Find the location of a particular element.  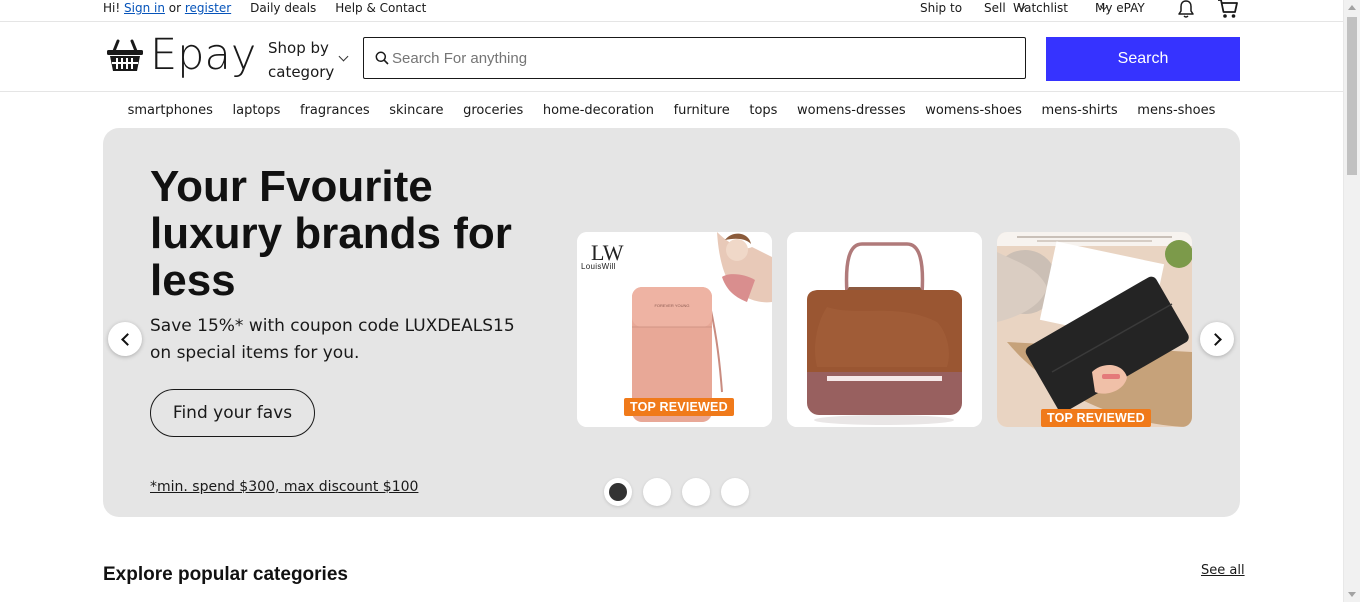

scroll-down-arrow-icon is located at coordinates (1352, 594).